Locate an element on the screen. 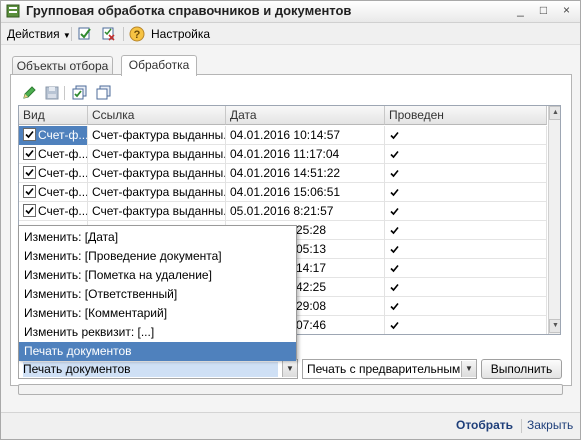  deselect-icon is located at coordinates (109, 34).